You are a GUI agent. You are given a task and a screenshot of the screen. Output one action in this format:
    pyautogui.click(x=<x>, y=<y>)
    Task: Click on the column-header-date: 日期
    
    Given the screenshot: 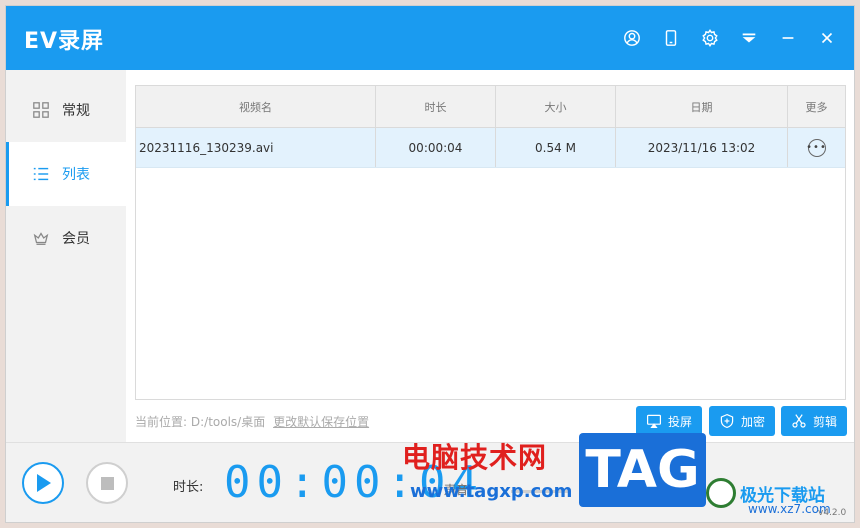 What is the action you would take?
    pyautogui.click(x=702, y=106)
    